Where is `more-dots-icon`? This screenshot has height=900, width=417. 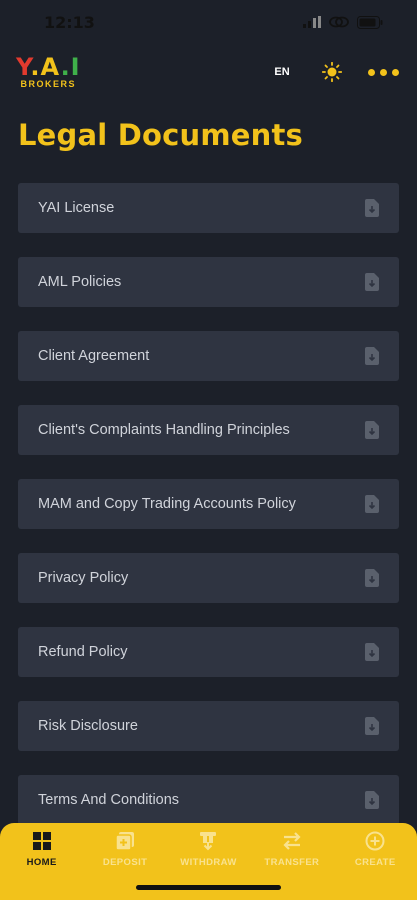
more-dots-icon is located at coordinates (383, 72).